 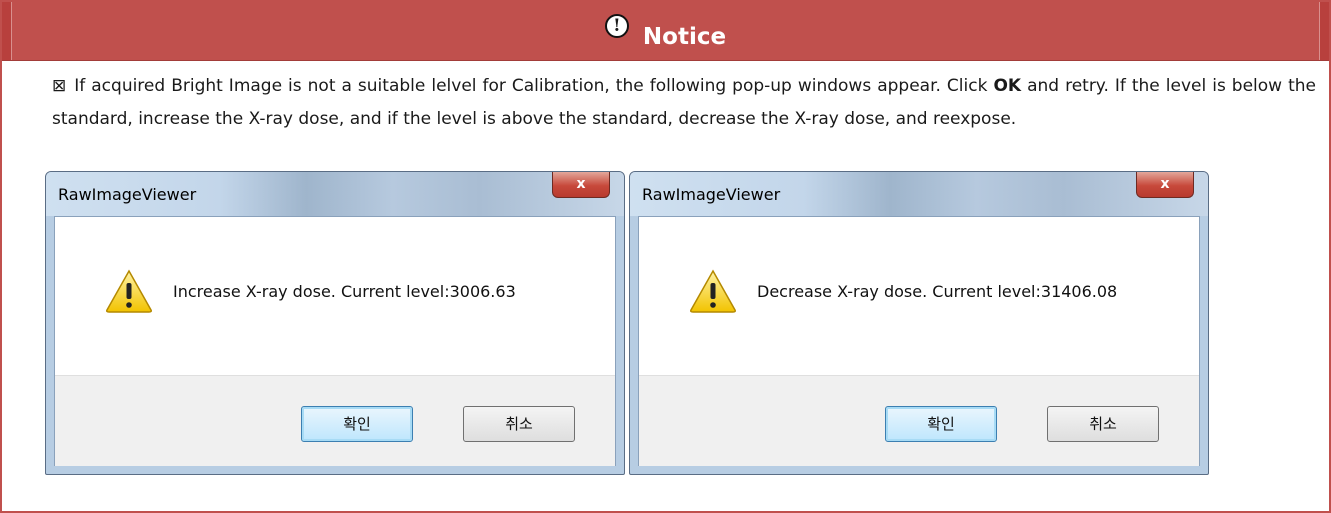 What do you see at coordinates (616, 26) in the screenshot?
I see `alert-circle-icon: !` at bounding box center [616, 26].